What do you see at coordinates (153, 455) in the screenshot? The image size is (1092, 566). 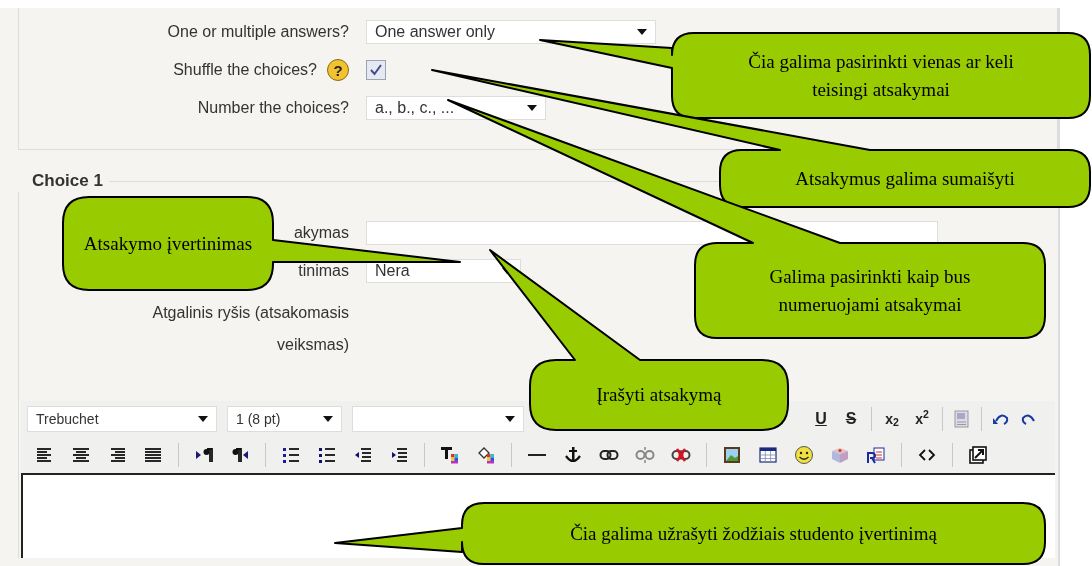 I see `justify-icon` at bounding box center [153, 455].